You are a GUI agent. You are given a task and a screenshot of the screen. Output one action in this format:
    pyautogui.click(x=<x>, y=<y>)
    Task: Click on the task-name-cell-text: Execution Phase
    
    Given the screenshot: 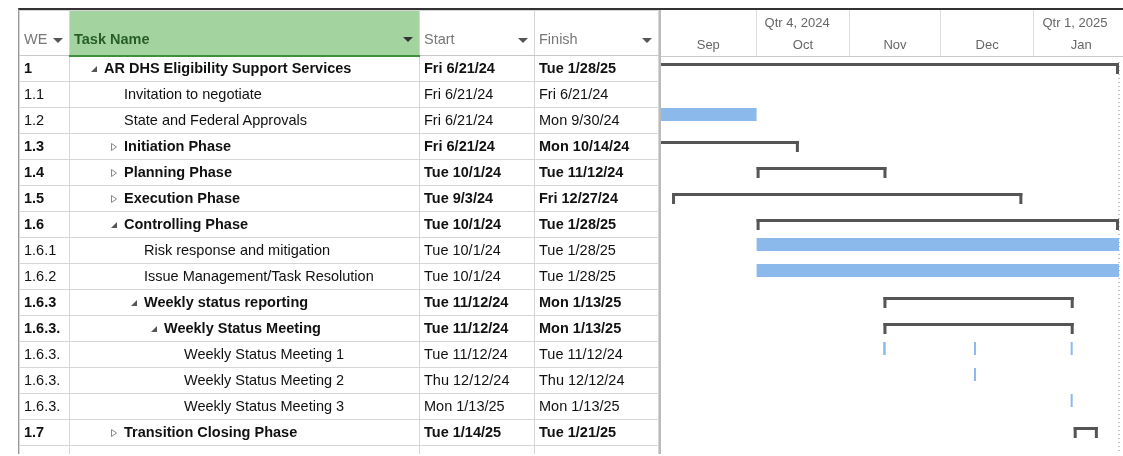 What is the action you would take?
    pyautogui.click(x=182, y=198)
    